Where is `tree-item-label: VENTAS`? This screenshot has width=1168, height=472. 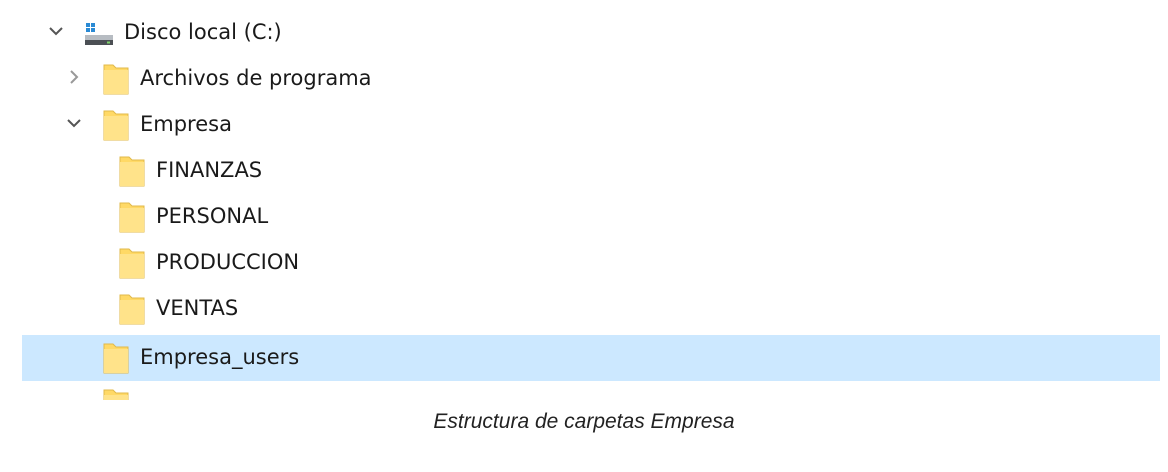 tree-item-label: VENTAS is located at coordinates (197, 308).